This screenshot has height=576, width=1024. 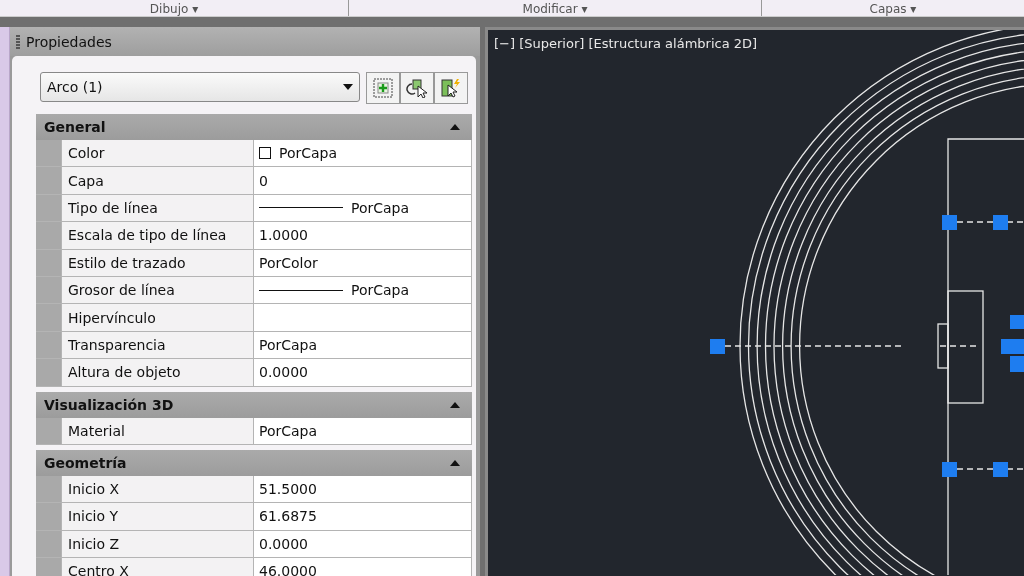 I want to click on property-label: Tipo de línea, so click(x=157, y=208).